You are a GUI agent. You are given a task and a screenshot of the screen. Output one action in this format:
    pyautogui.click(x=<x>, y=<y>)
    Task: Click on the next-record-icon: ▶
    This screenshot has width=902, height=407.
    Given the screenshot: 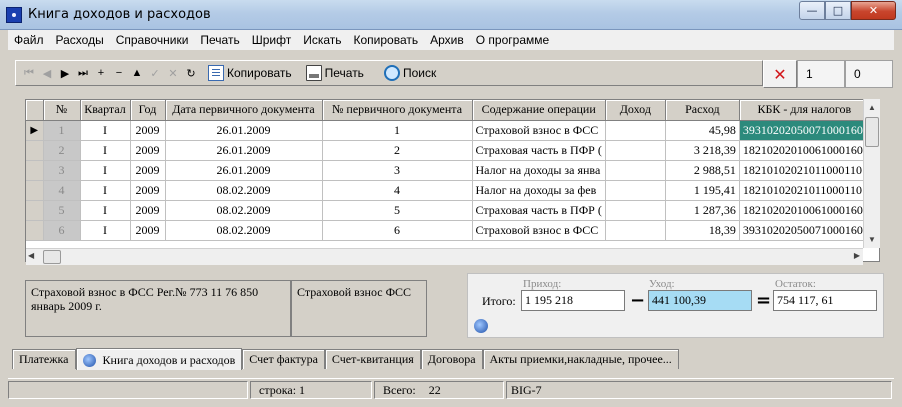 What is the action you would take?
    pyautogui.click(x=65, y=73)
    